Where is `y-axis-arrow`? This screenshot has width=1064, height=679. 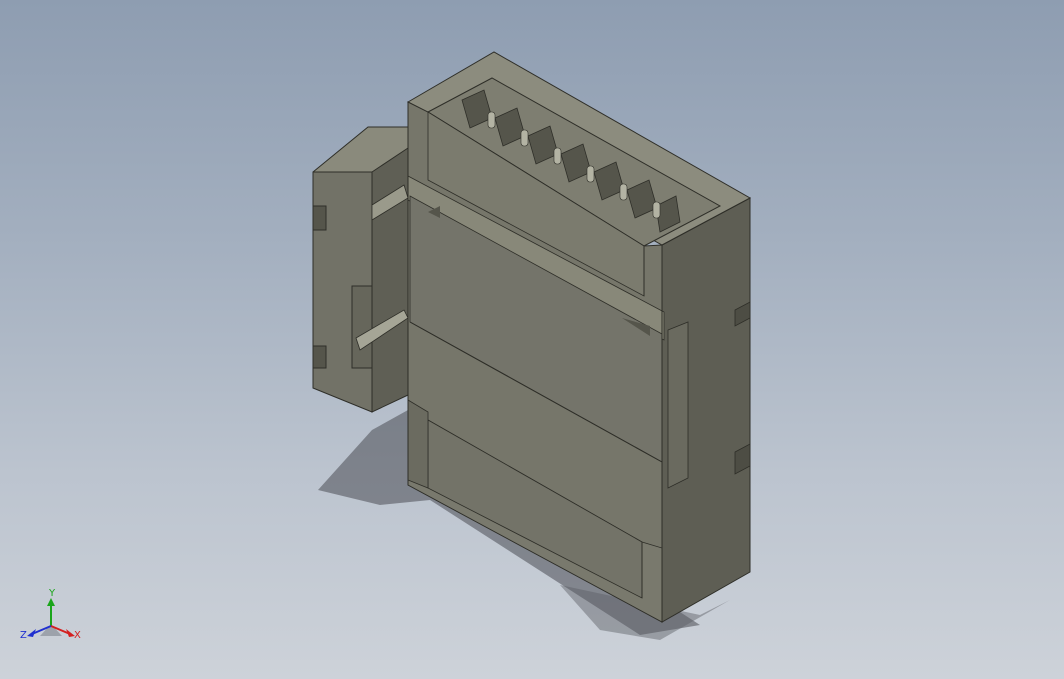
y-axis-arrow is located at coordinates (51, 602).